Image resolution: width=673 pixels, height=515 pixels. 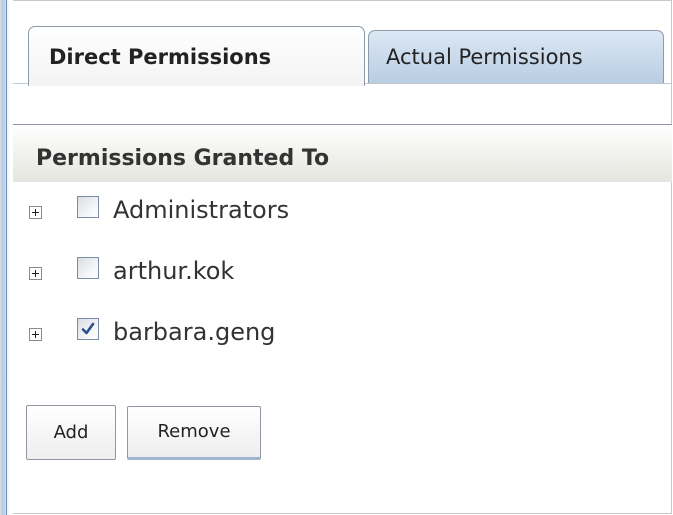 What do you see at coordinates (71, 432) in the screenshot?
I see `add-button: Add` at bounding box center [71, 432].